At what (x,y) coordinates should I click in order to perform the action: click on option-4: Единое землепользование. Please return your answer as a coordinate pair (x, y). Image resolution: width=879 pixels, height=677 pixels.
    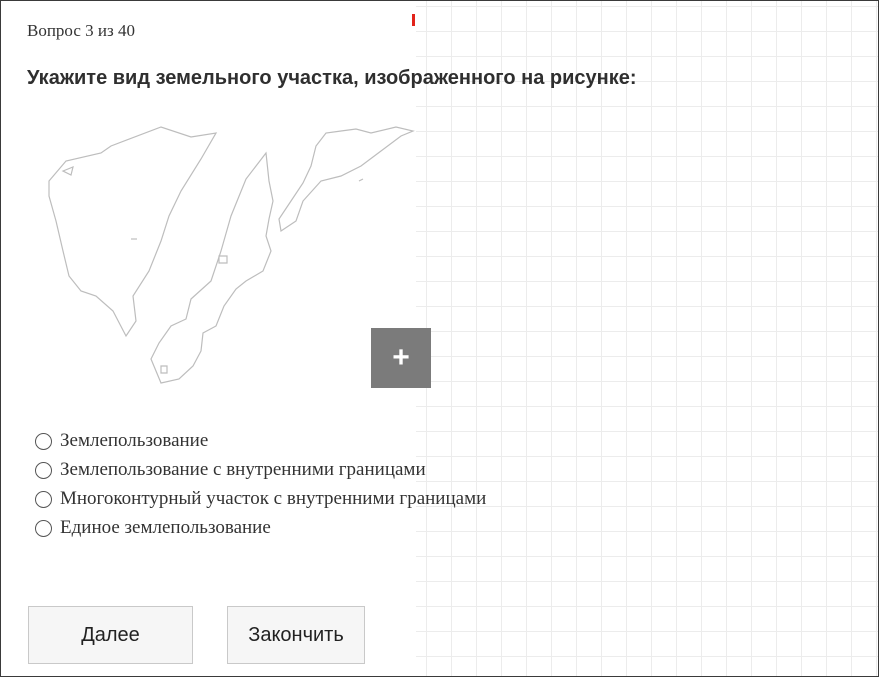
    Looking at the image, I should click on (260, 528).